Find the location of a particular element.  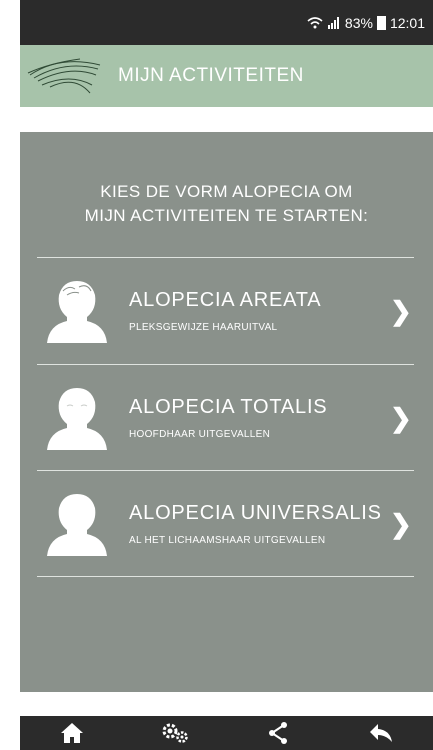

option-subtitle: PLEKSGEWIJZE HAARUITVAL is located at coordinates (203, 327).